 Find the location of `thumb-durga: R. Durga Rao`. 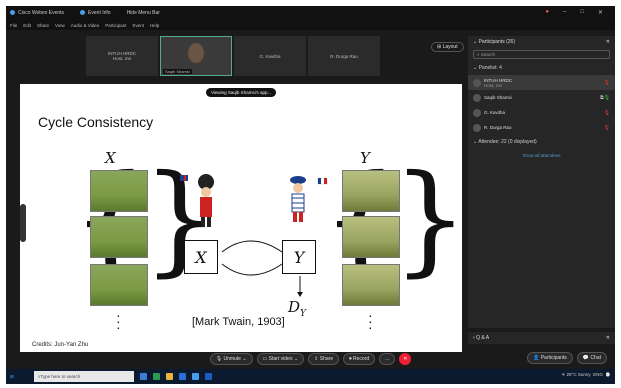

thumb-durga: R. Durga Rao is located at coordinates (344, 56).